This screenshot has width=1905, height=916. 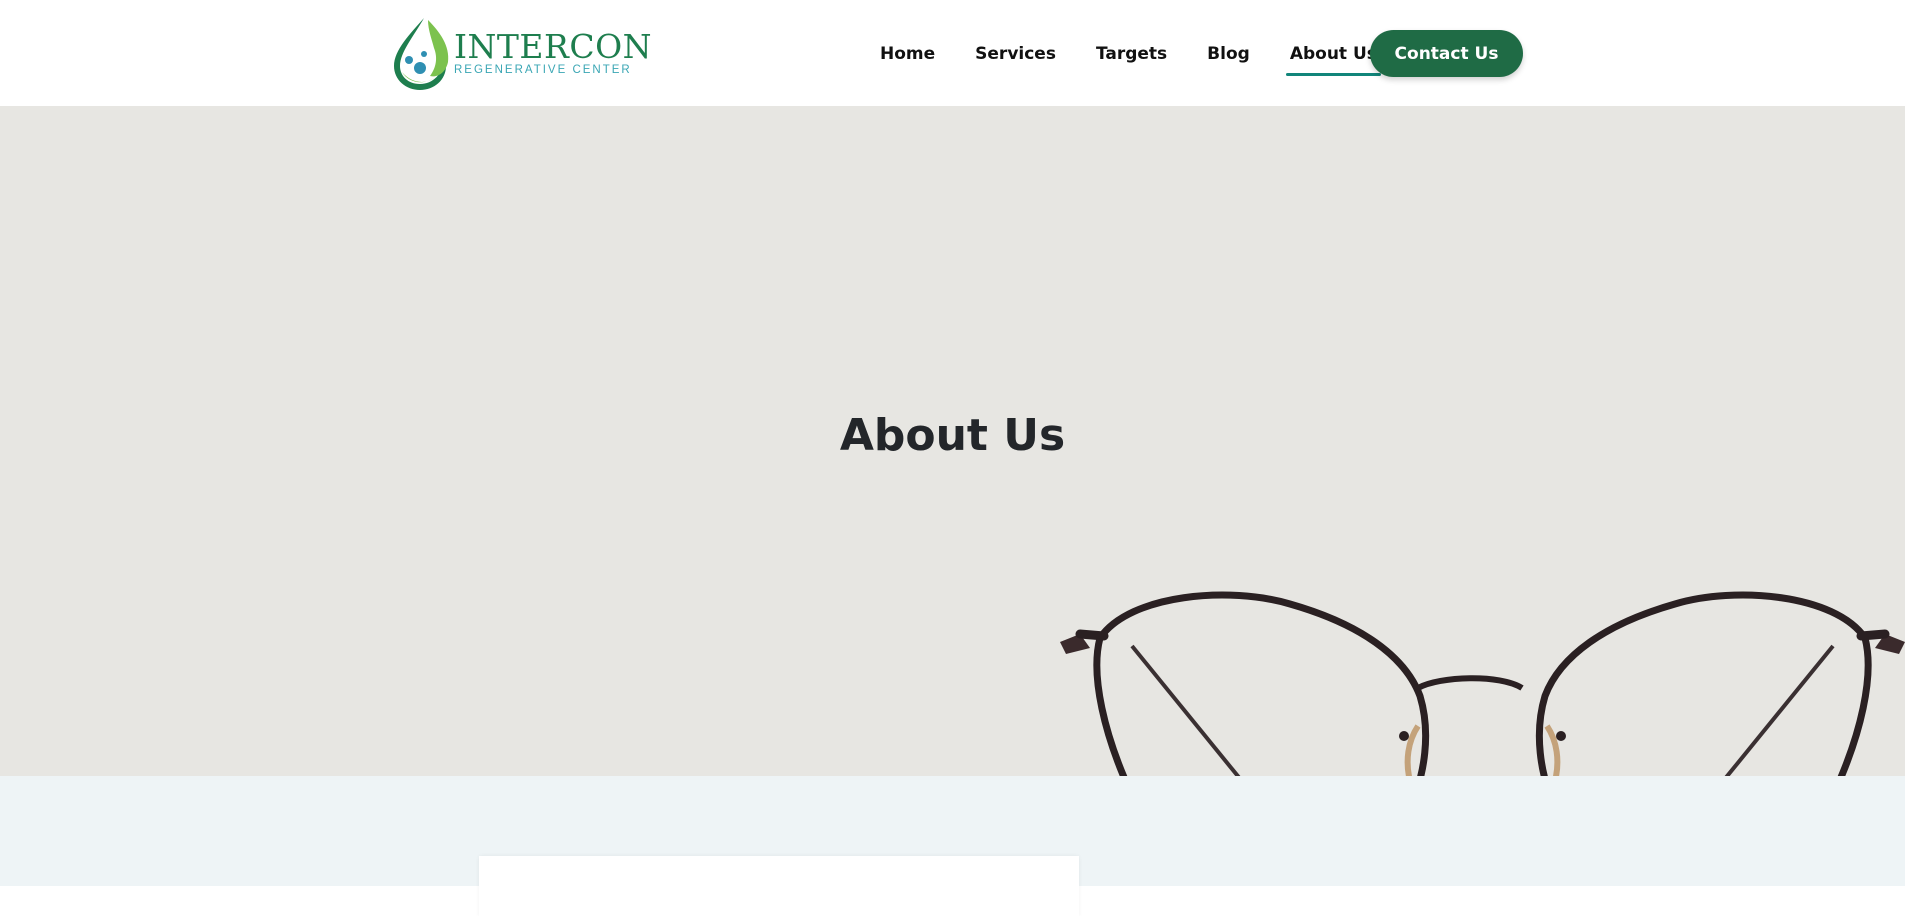 What do you see at coordinates (1446, 53) in the screenshot?
I see `contact-us-button: Contact Us` at bounding box center [1446, 53].